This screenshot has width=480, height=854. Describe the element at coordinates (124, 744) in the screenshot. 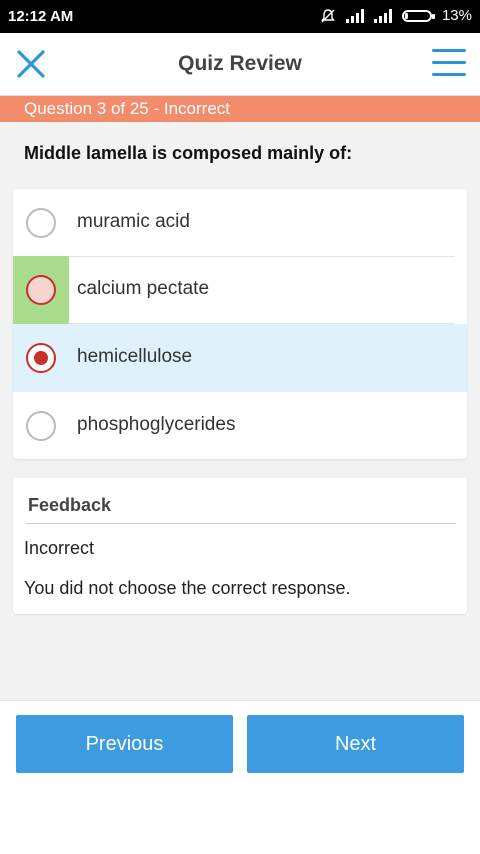

I see `previous-button: Previous` at that location.